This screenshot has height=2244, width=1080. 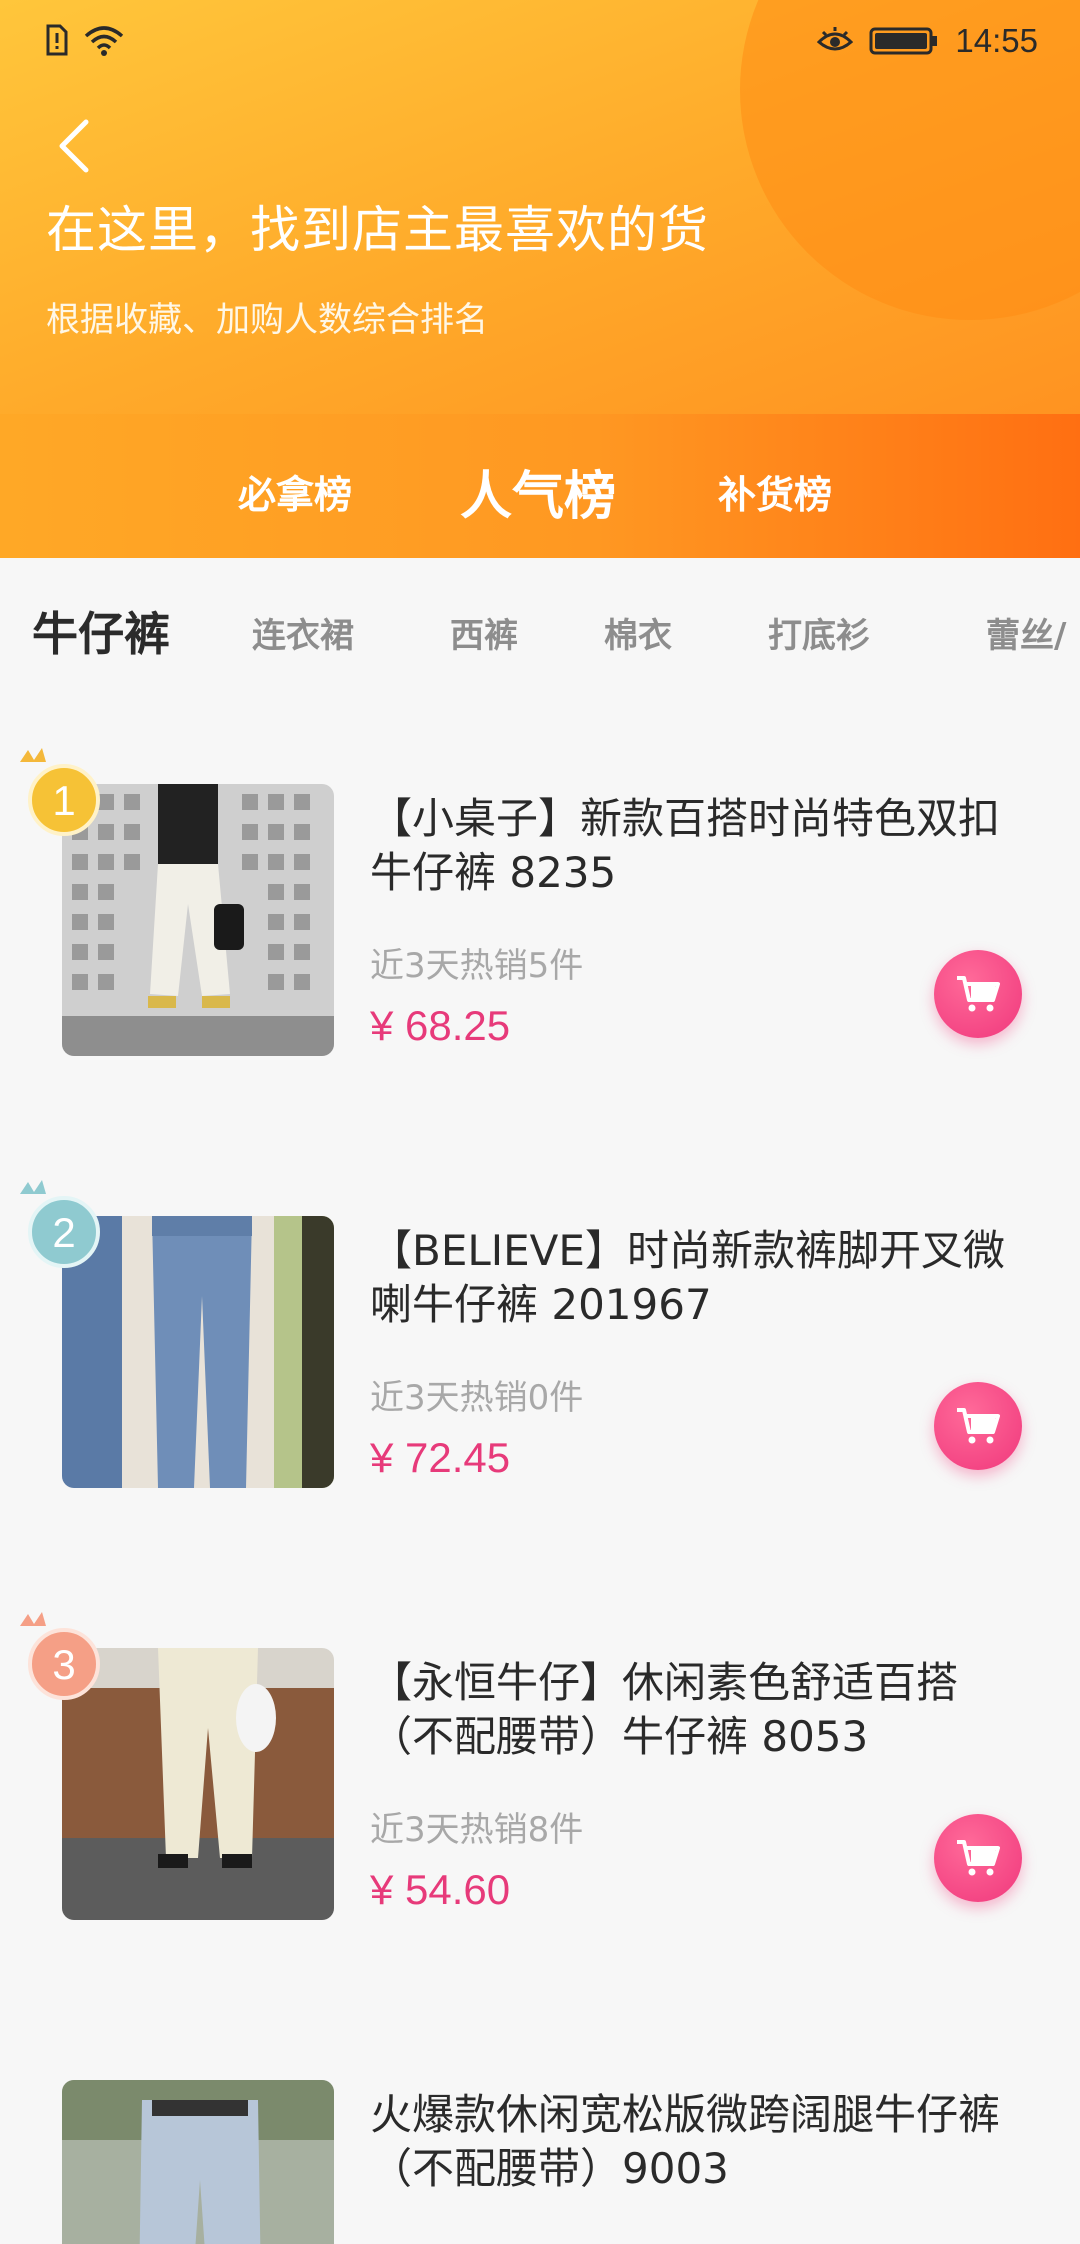 What do you see at coordinates (1026, 632) in the screenshot?
I see `category-lace: 蕾丝/` at bounding box center [1026, 632].